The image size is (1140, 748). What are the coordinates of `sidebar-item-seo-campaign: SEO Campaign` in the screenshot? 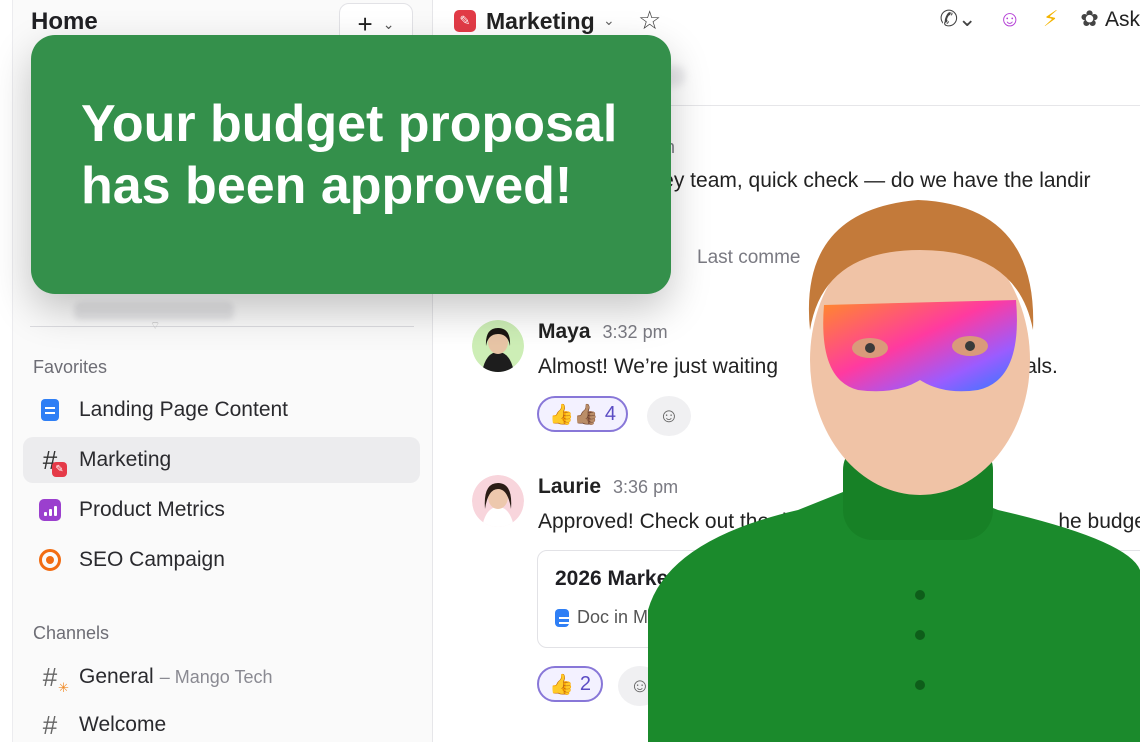 It's located at (221, 560).